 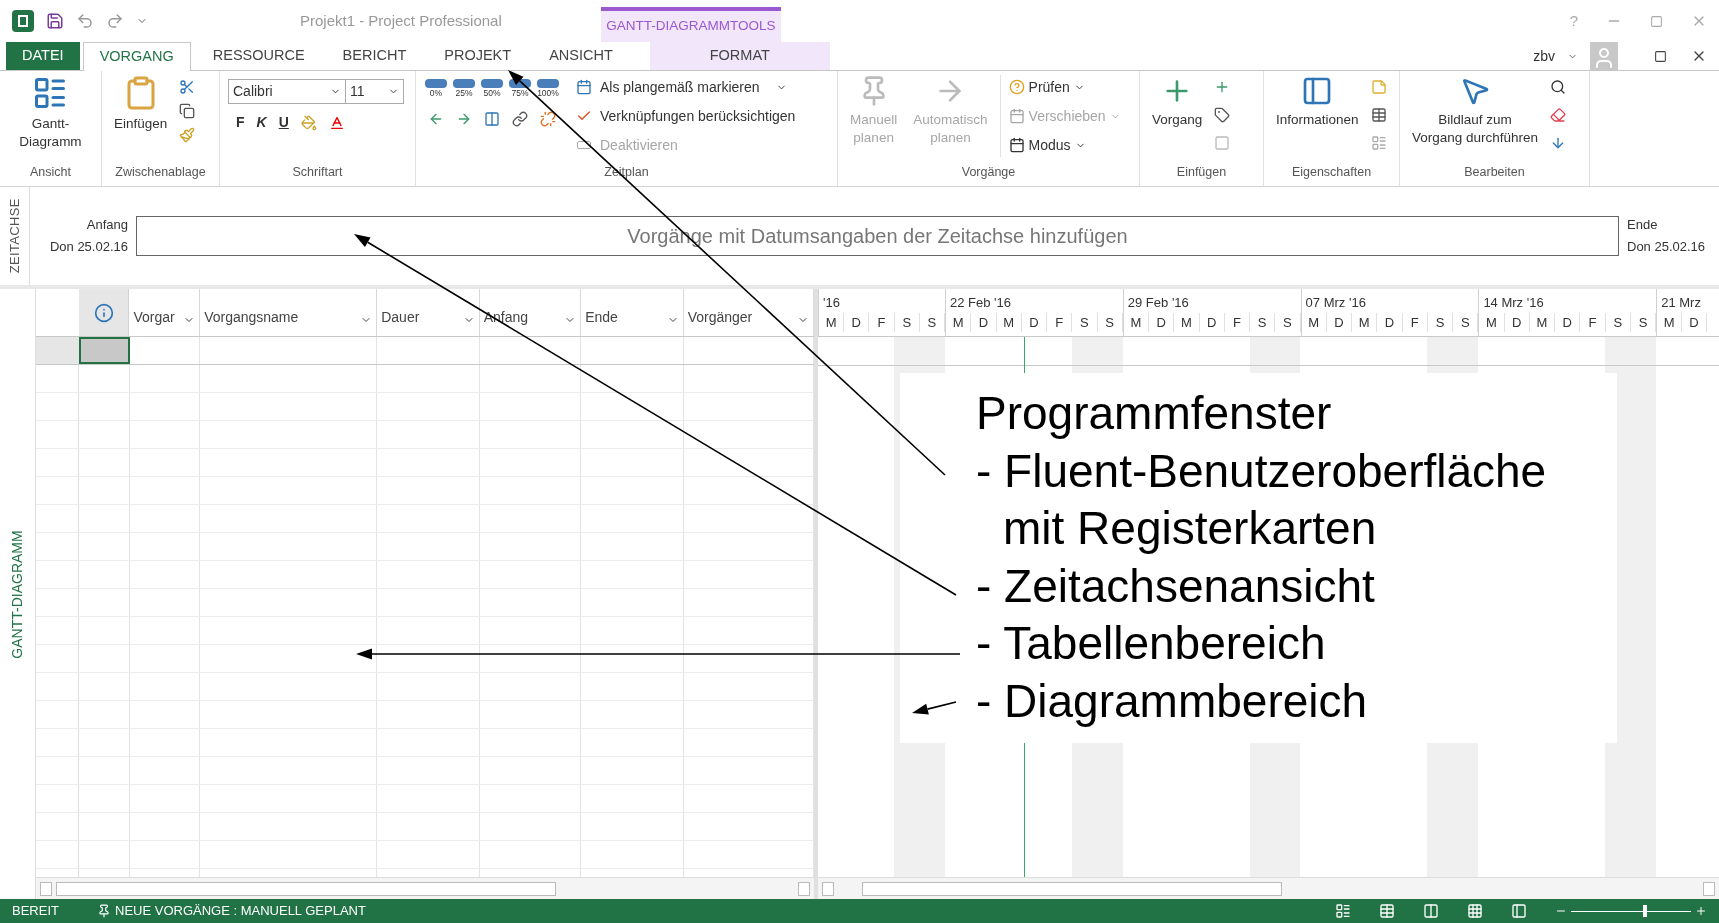 What do you see at coordinates (375, 91) in the screenshot?
I see `font-size-field: 11` at bounding box center [375, 91].